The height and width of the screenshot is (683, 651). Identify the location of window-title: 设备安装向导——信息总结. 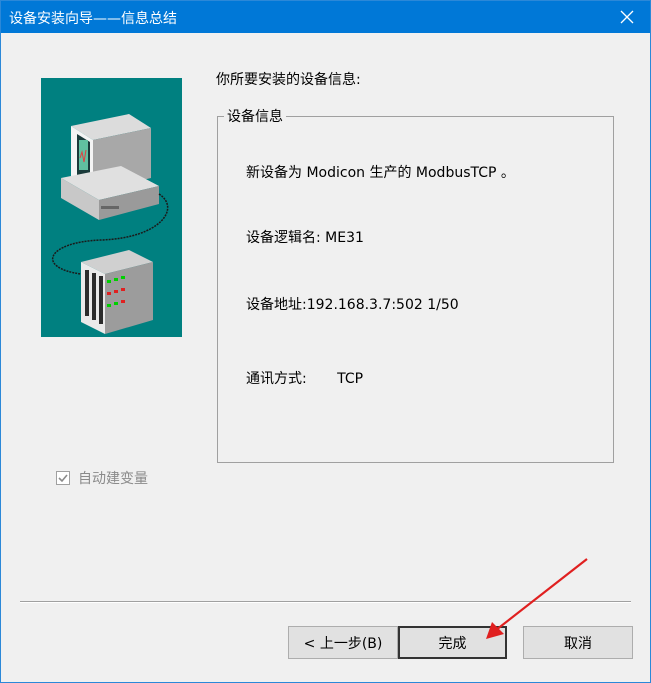
(93, 19).